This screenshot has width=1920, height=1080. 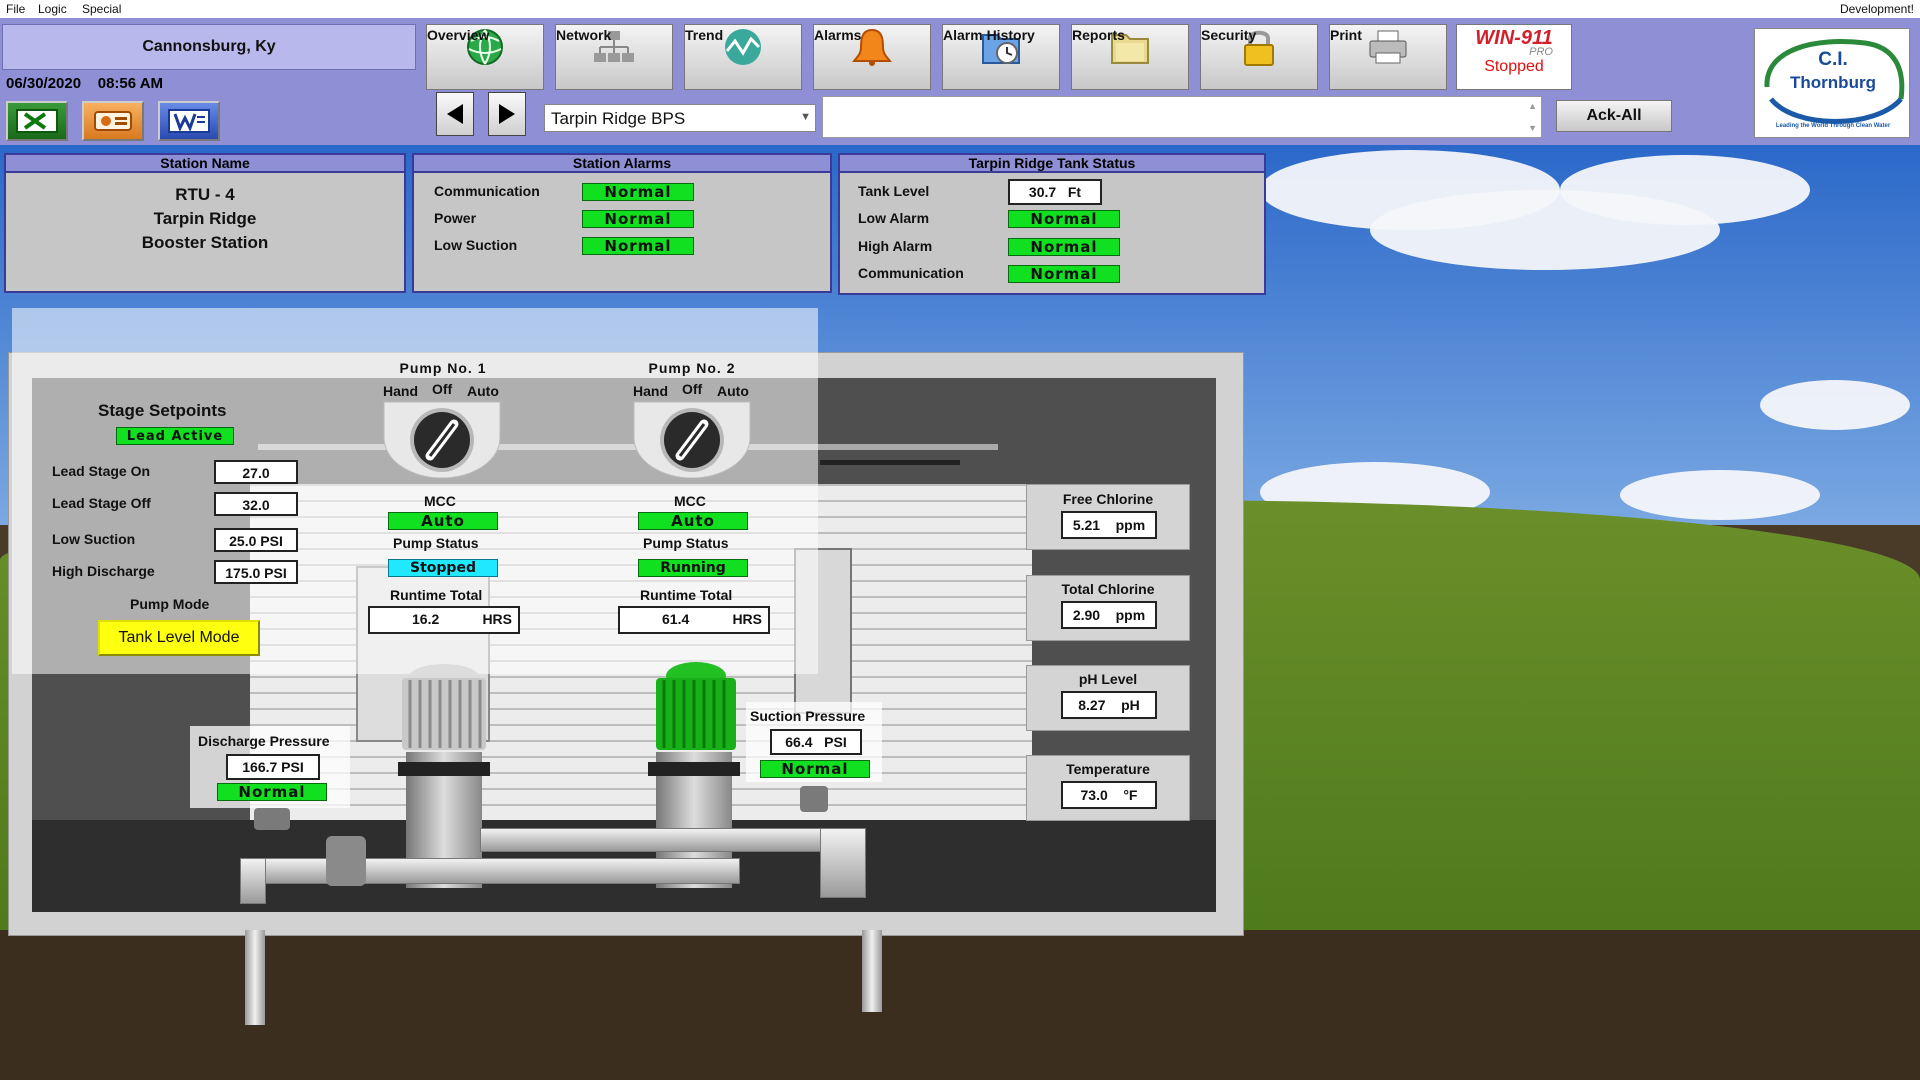 What do you see at coordinates (614, 57) in the screenshot?
I see `nav-network-button: Network` at bounding box center [614, 57].